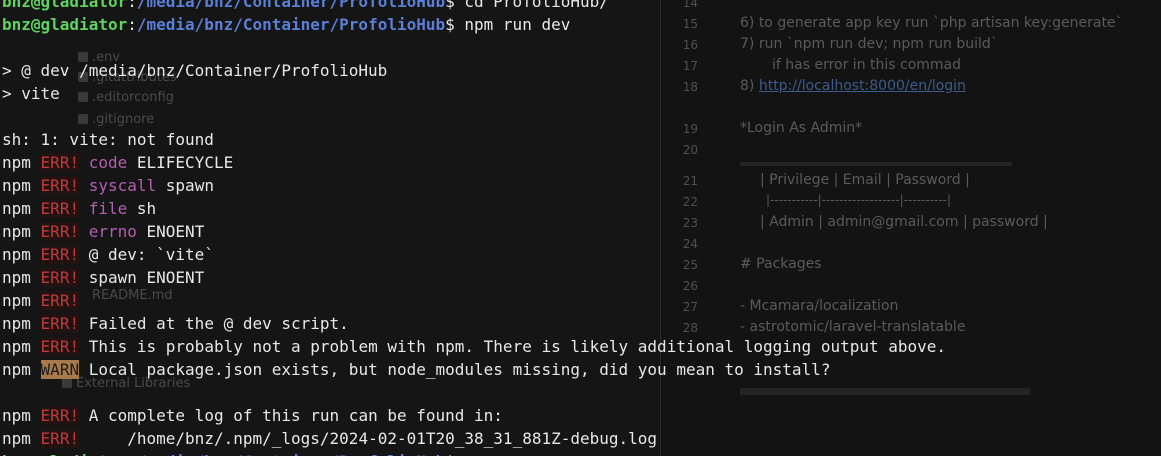 Image resolution: width=1161 pixels, height=456 pixels. Describe the element at coordinates (31, 93) in the screenshot. I see `run-header-line: > vite` at that location.